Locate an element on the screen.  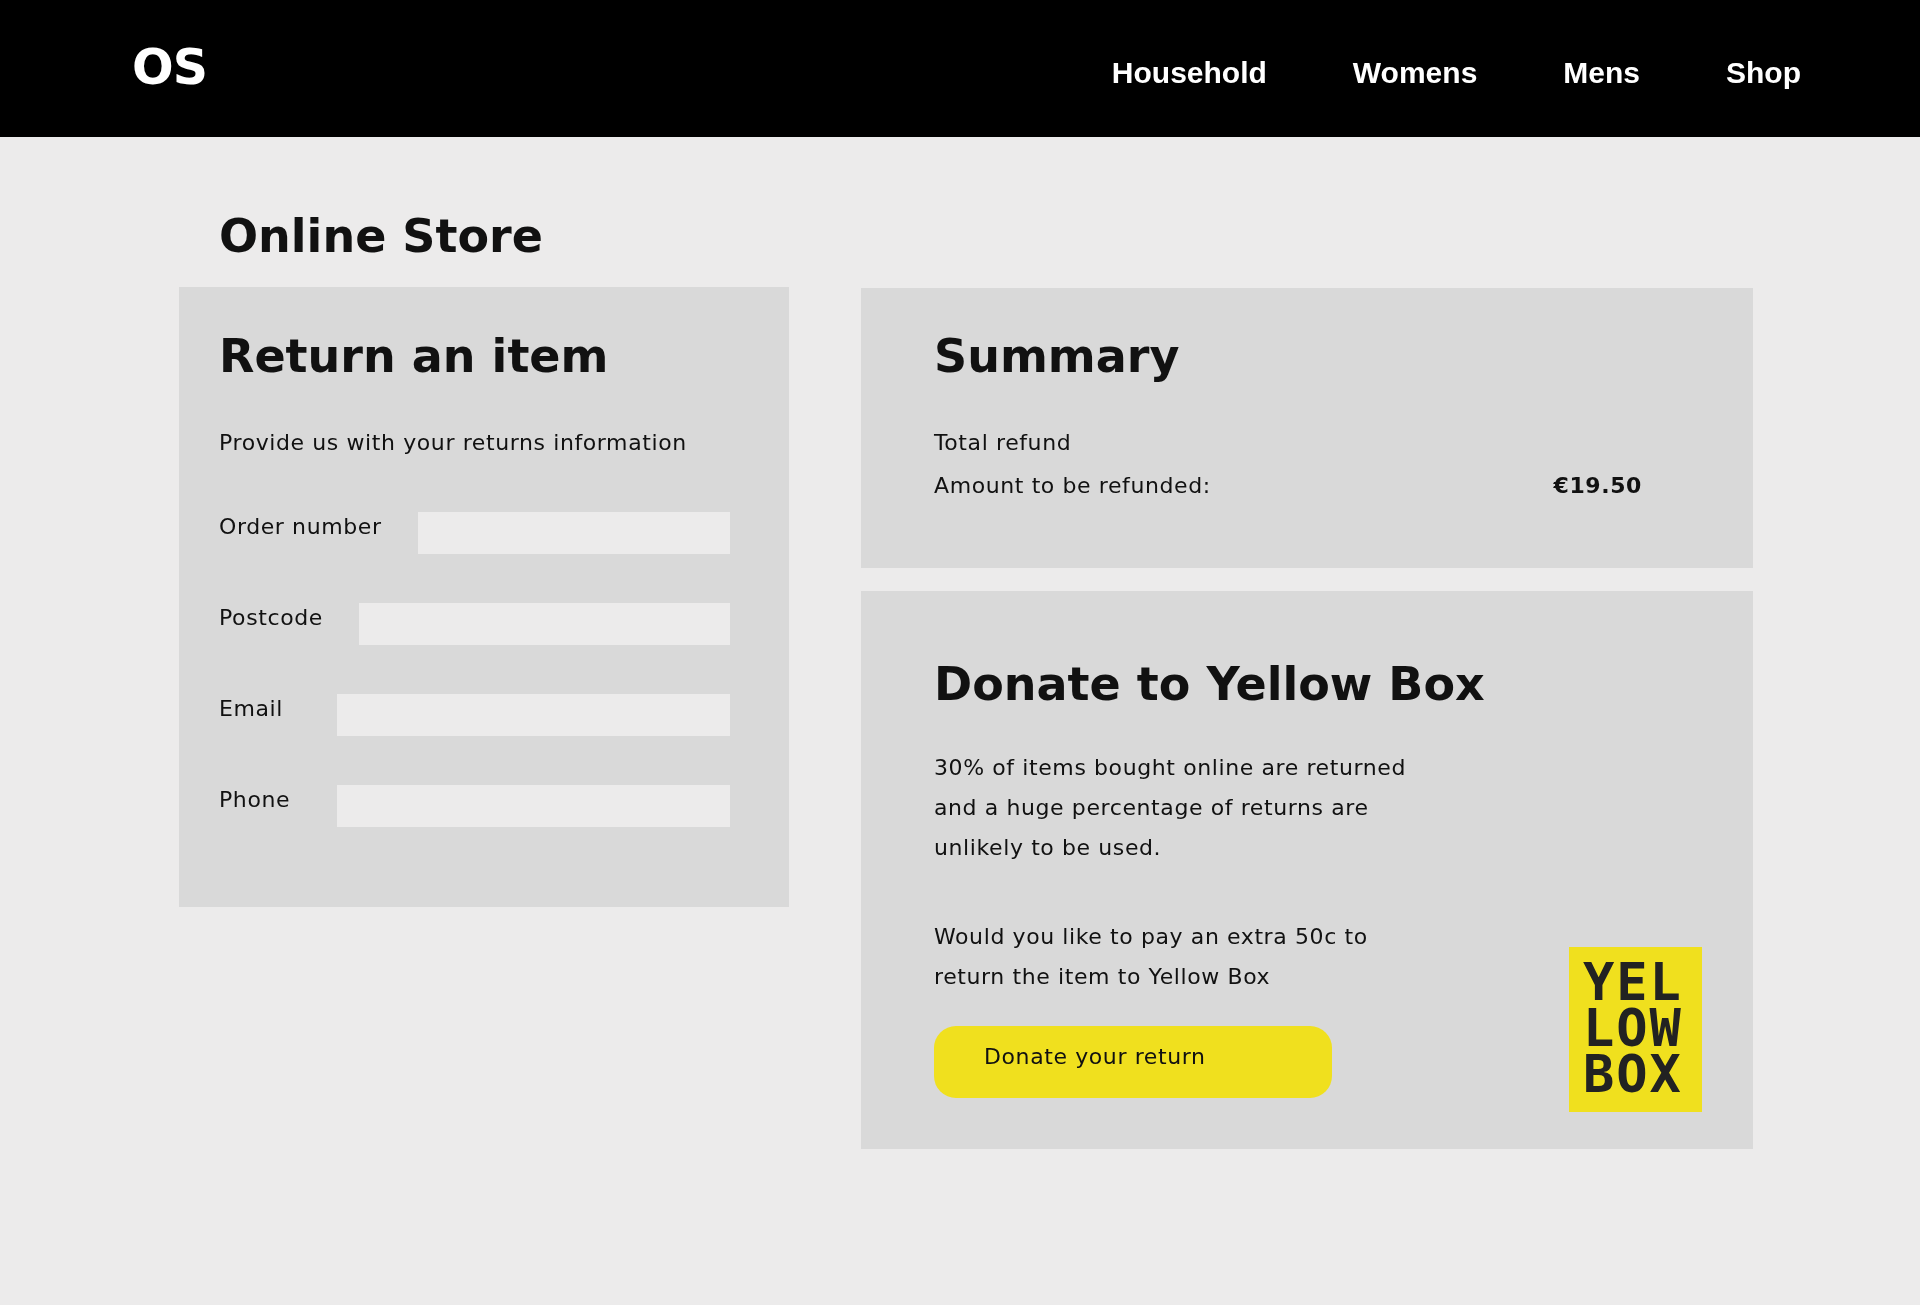
donate-button: Donate your return is located at coordinates (1133, 1062).